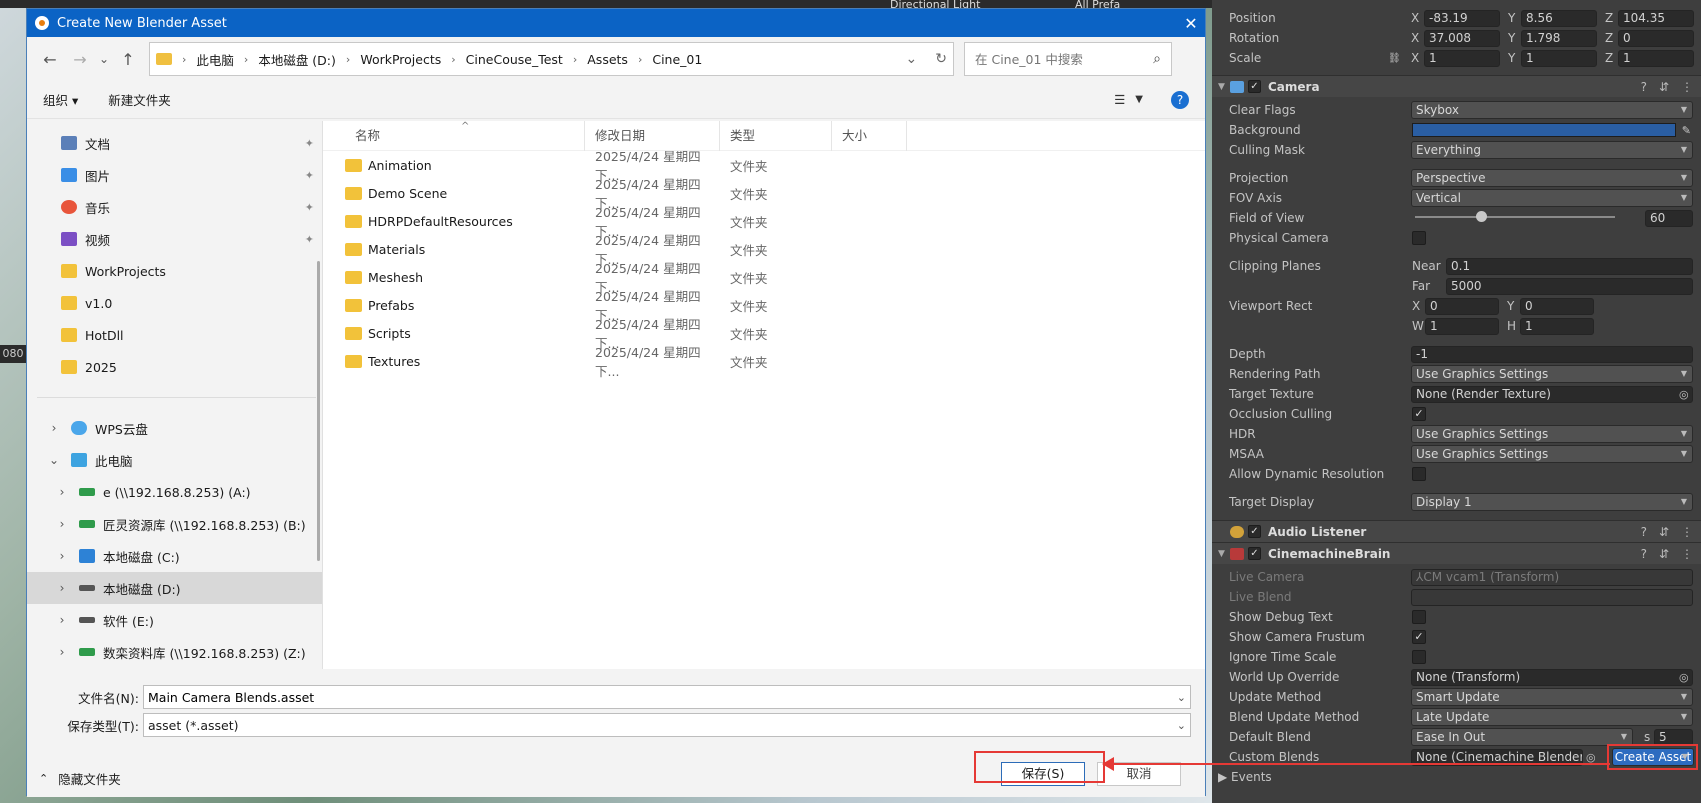 The height and width of the screenshot is (803, 1701). I want to click on sidebar-item-hotdll: HotDll, so click(174, 335).